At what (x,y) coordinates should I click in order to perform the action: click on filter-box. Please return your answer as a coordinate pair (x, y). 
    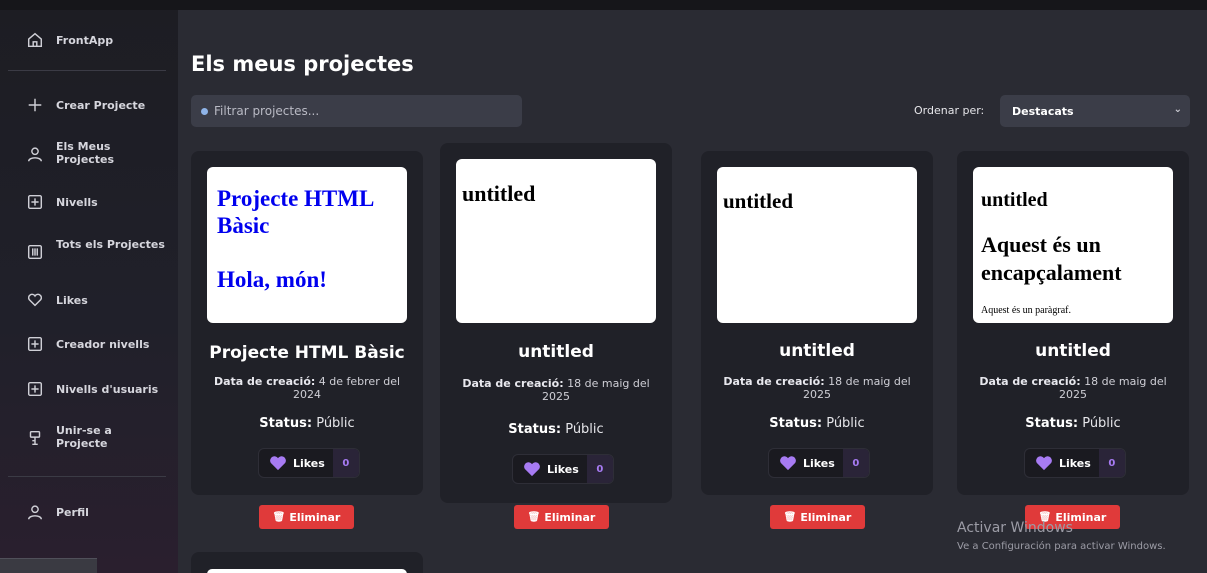
    Looking at the image, I should click on (356, 111).